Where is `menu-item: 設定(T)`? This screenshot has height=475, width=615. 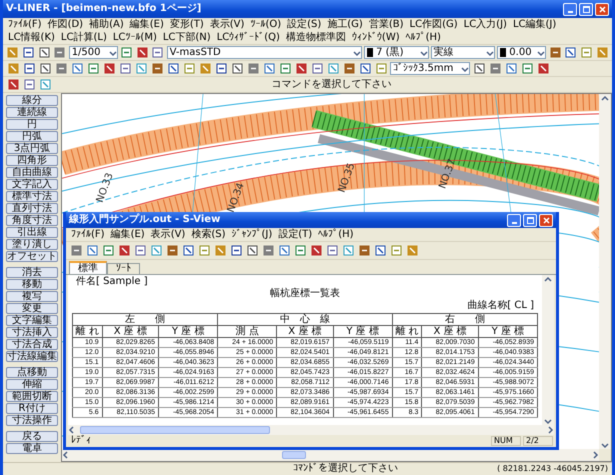 menu-item: 設定(T) is located at coordinates (295, 234).